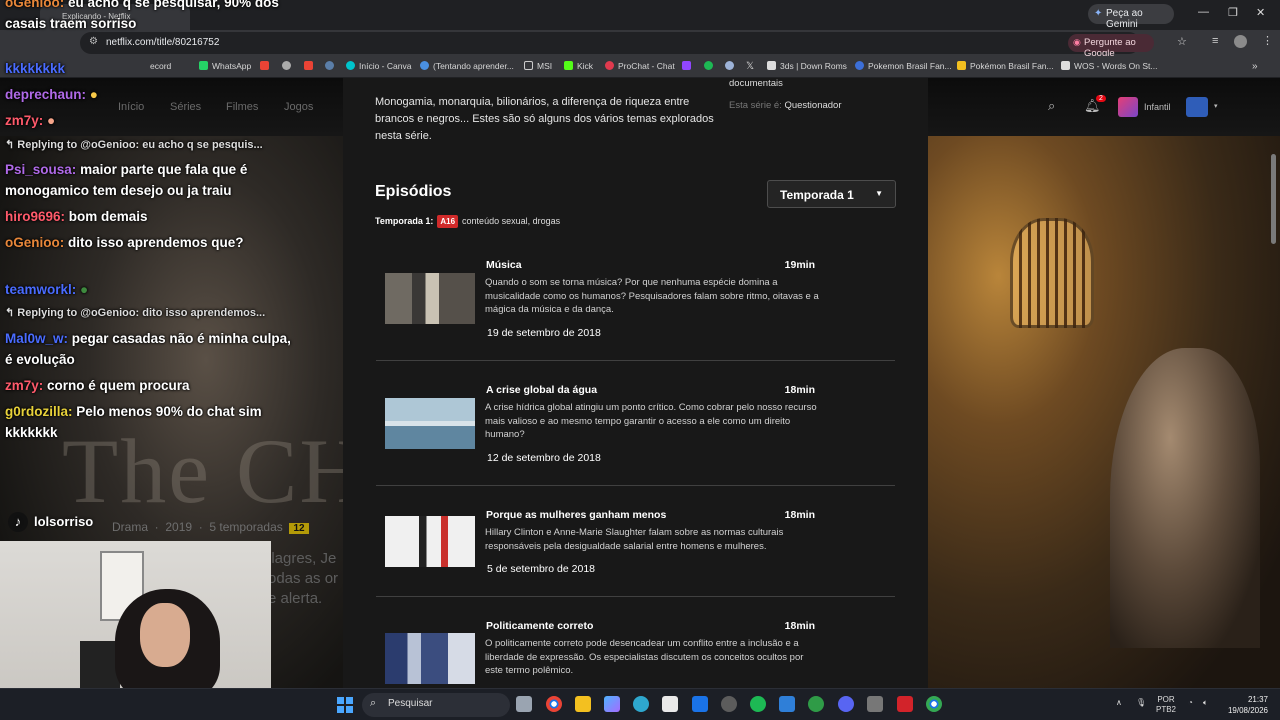 This screenshot has width=1280, height=720. I want to click on lantern-image, so click(1052, 273).